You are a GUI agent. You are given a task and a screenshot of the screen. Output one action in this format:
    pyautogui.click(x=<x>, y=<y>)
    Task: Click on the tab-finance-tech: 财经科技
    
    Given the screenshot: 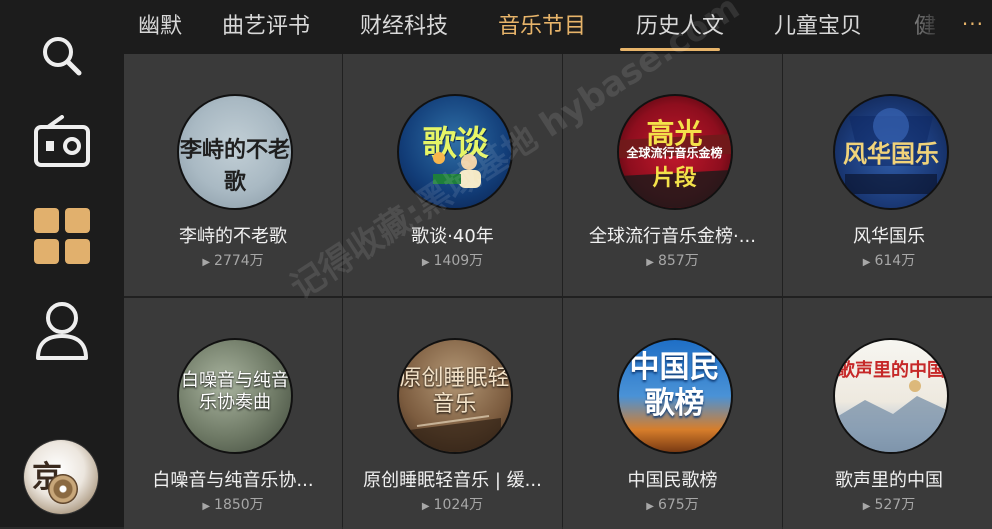 What is the action you would take?
    pyautogui.click(x=404, y=27)
    